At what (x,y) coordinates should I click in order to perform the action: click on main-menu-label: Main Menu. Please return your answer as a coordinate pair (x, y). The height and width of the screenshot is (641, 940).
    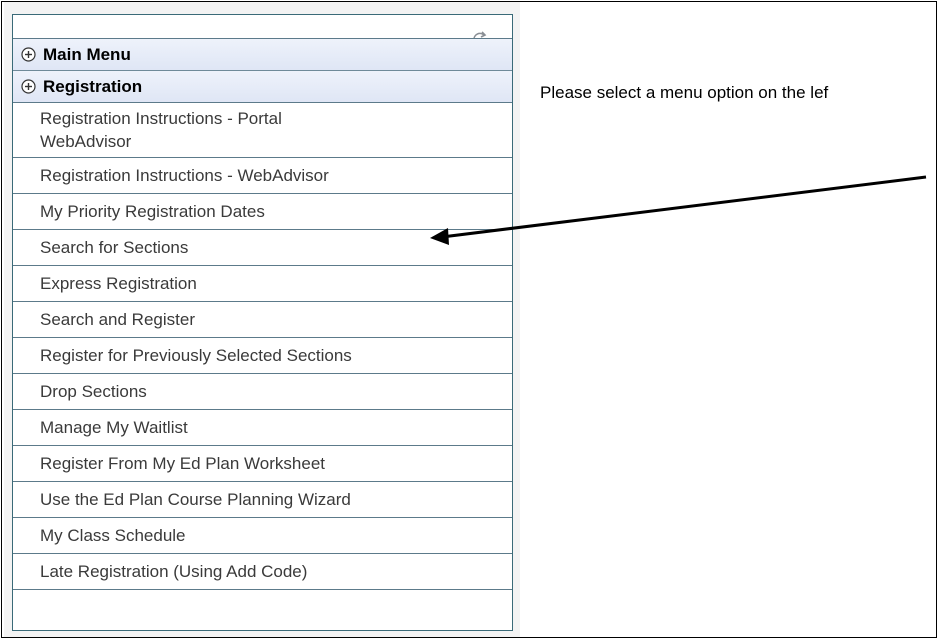
    Looking at the image, I should click on (87, 54).